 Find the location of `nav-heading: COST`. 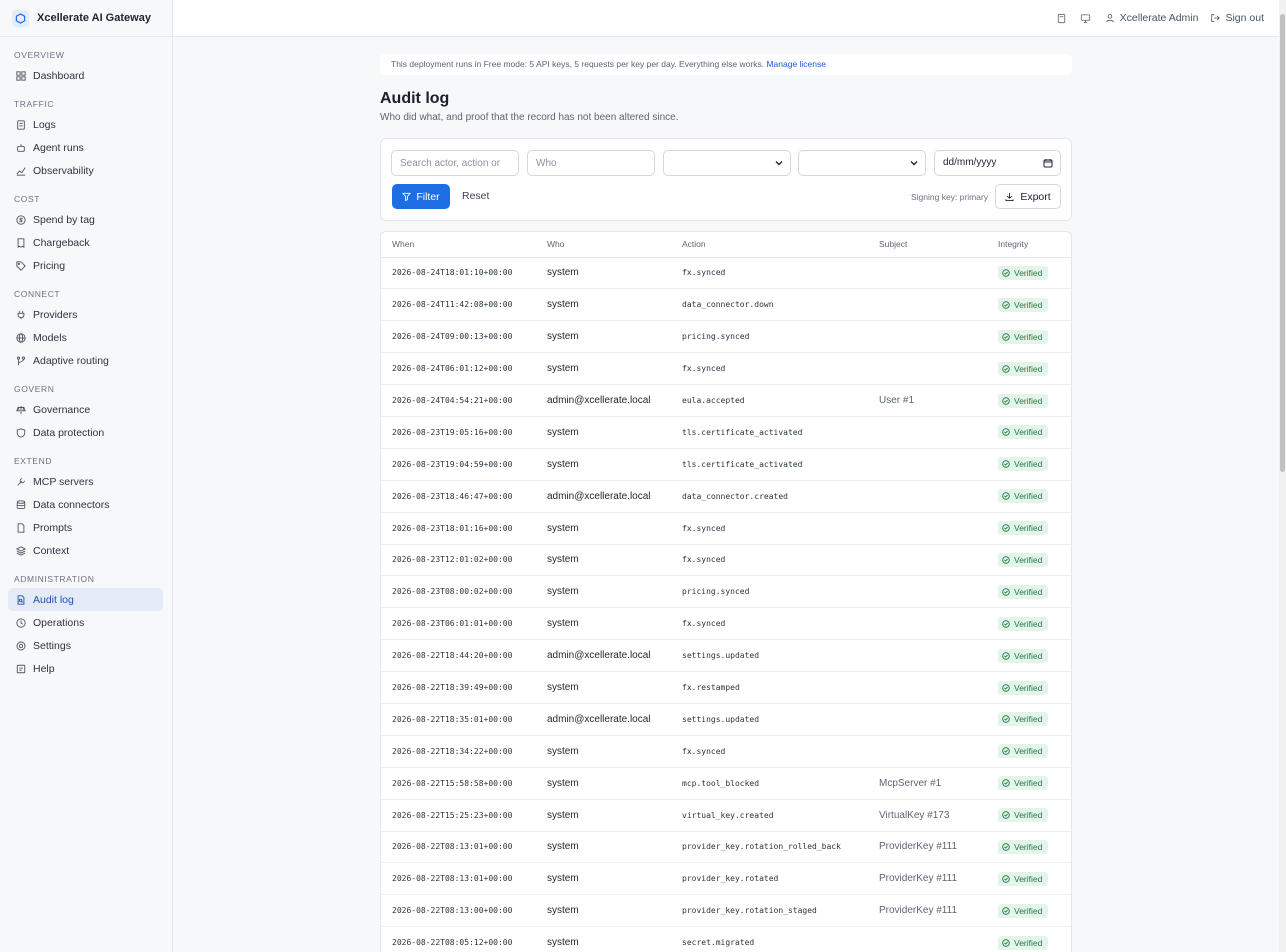

nav-heading: COST is located at coordinates (27, 199).